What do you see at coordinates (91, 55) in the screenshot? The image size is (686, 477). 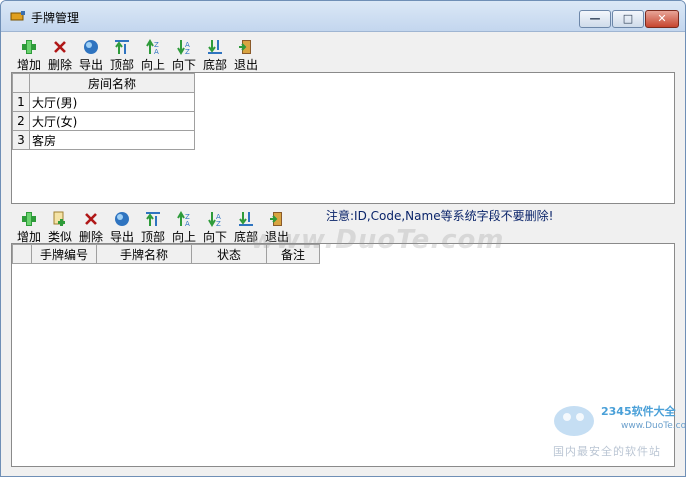 I see `room-export-button: 导出` at bounding box center [91, 55].